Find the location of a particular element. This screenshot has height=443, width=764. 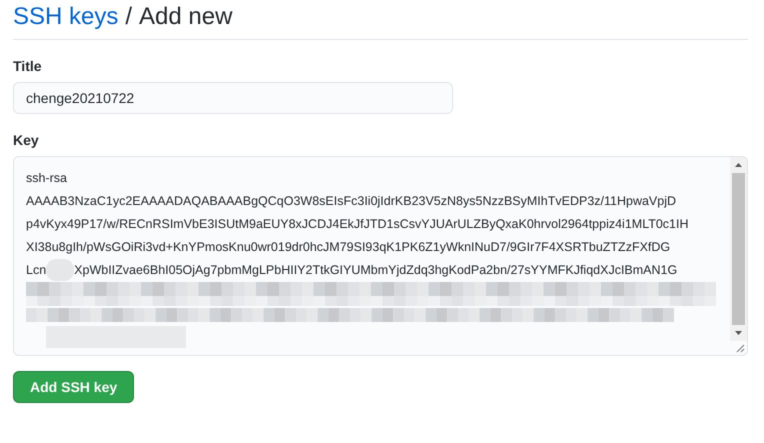

scrollbar is located at coordinates (738, 249).